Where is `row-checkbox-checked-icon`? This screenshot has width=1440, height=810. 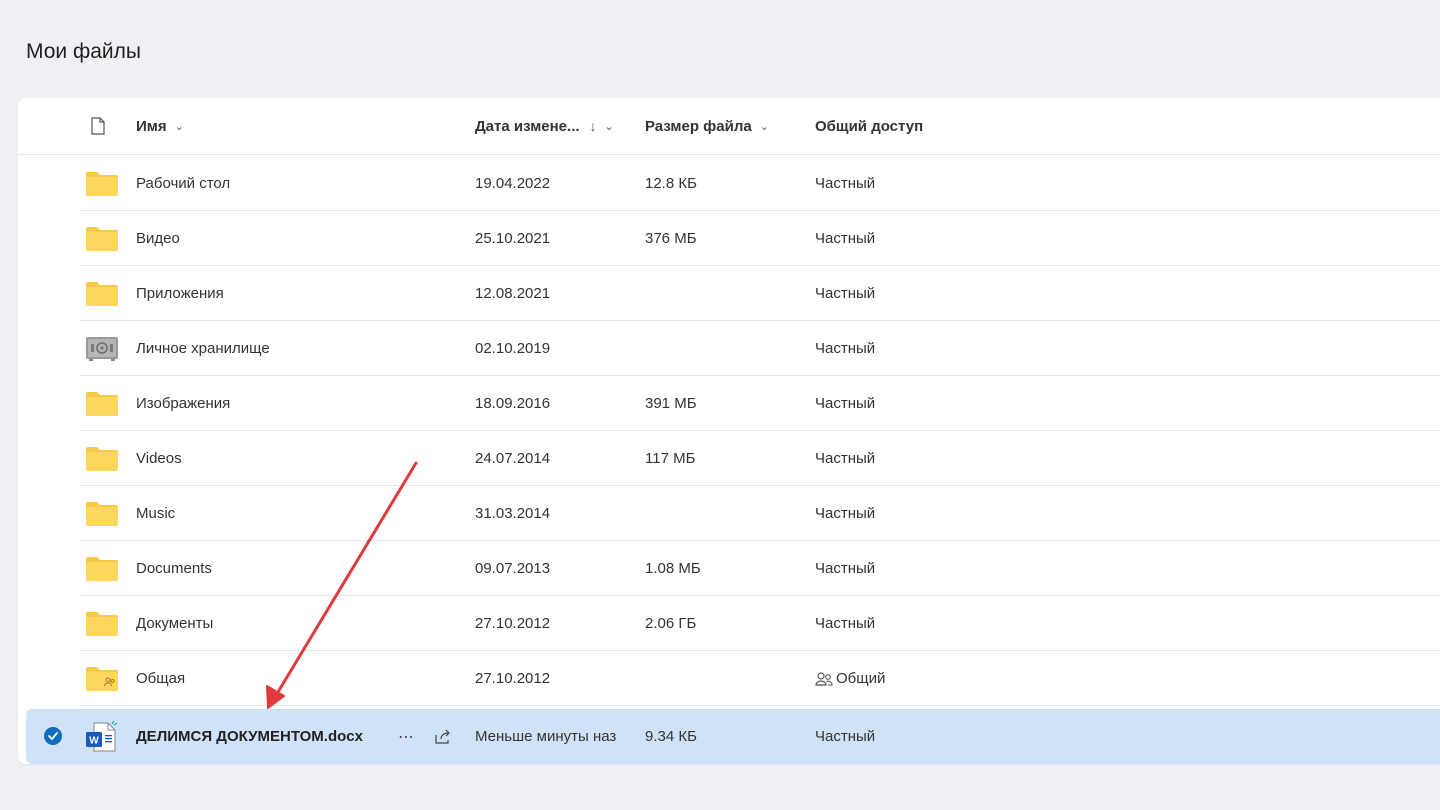
row-checkbox-checked-icon is located at coordinates (53, 736).